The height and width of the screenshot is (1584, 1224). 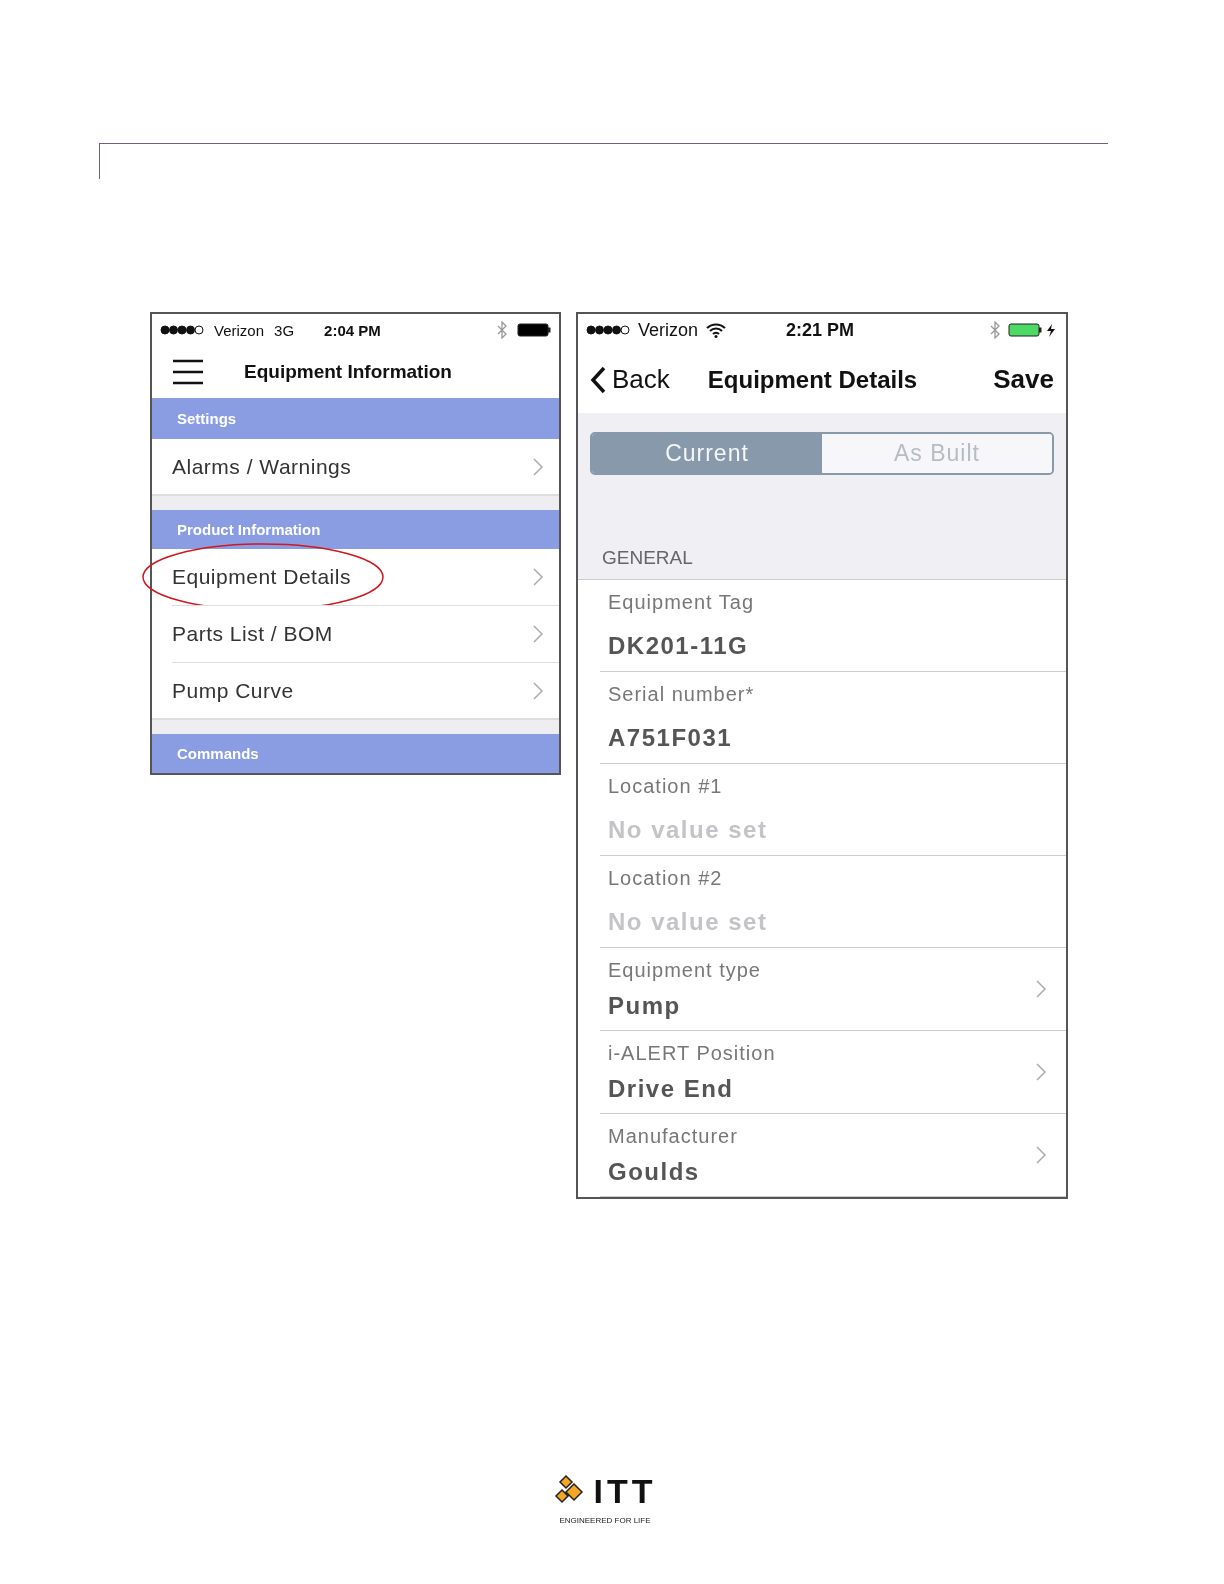 I want to click on form-field: i-ALERT Position Drive End, so click(x=833, y=1072).